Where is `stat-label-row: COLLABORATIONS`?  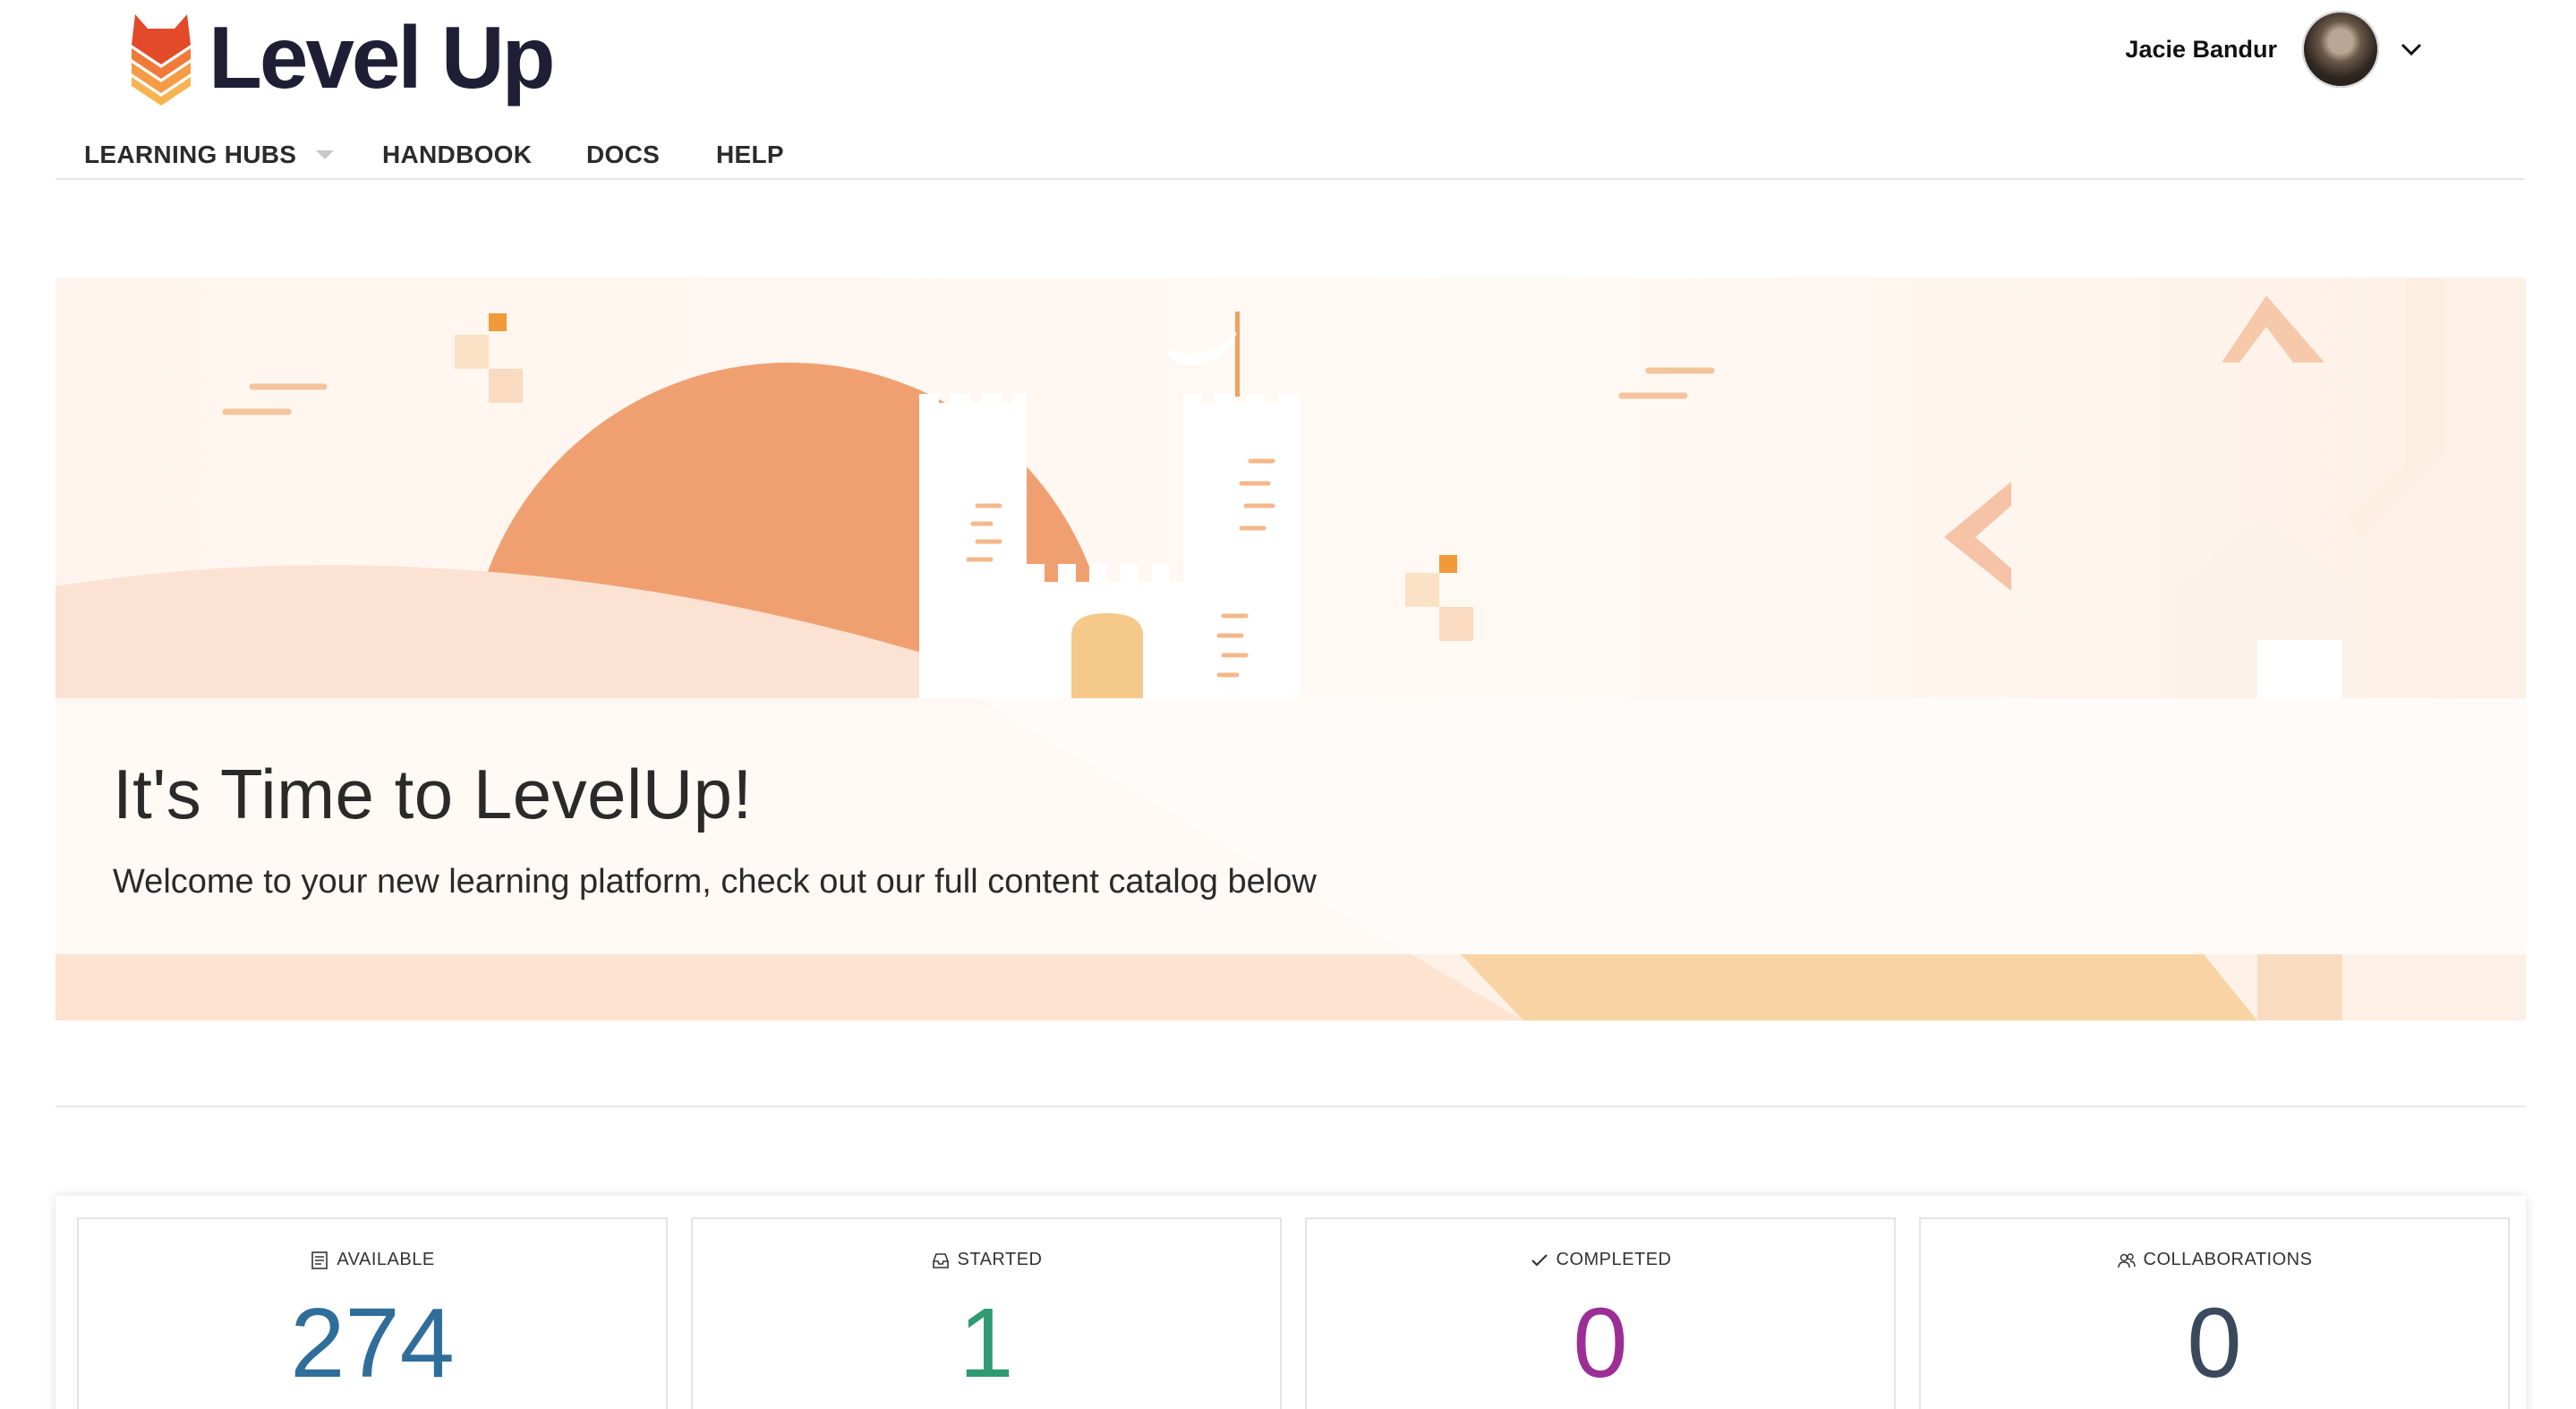
stat-label-row: COLLABORATIONS is located at coordinates (2214, 1260).